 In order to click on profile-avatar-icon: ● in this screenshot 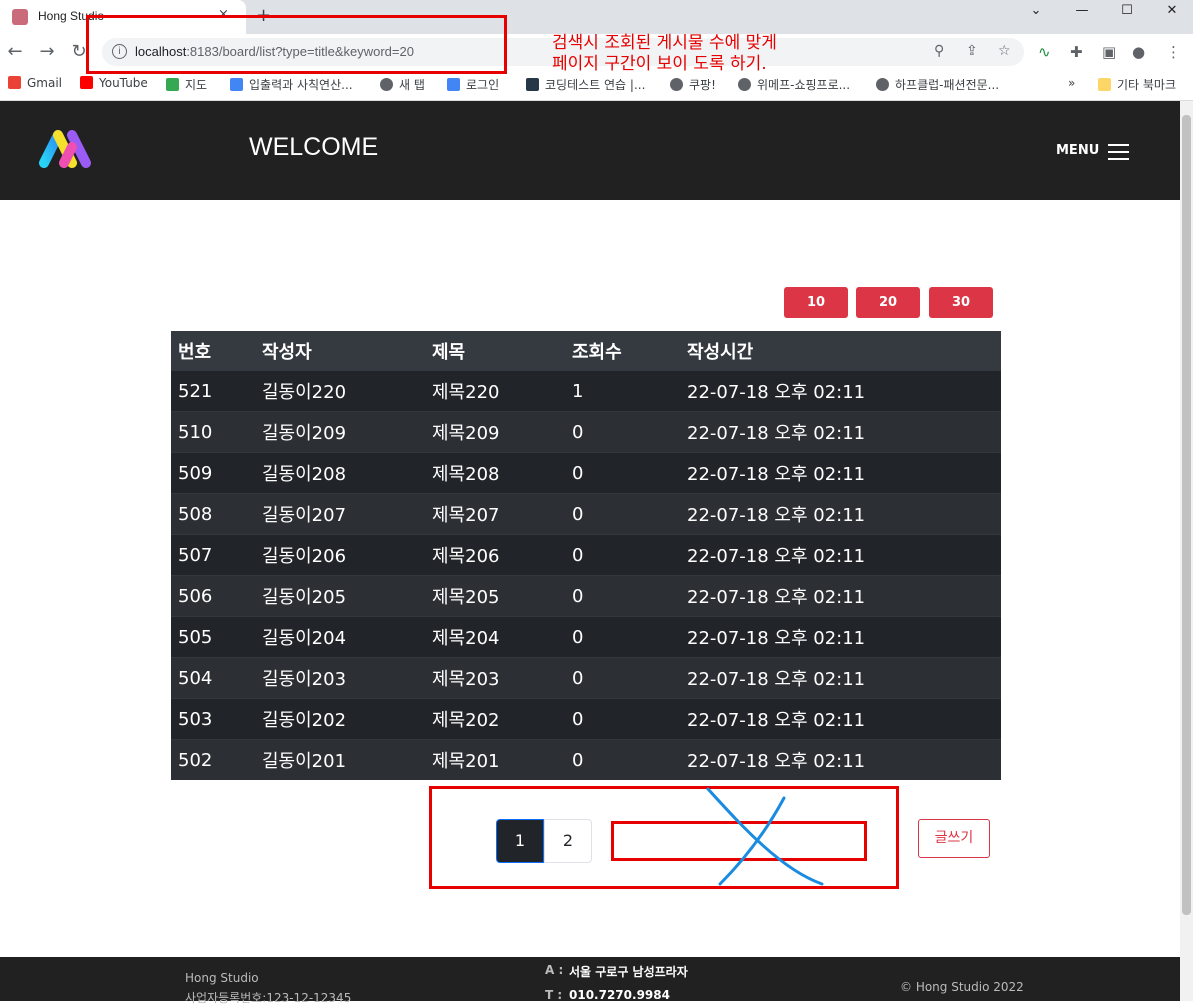, I will do `click(1138, 52)`.